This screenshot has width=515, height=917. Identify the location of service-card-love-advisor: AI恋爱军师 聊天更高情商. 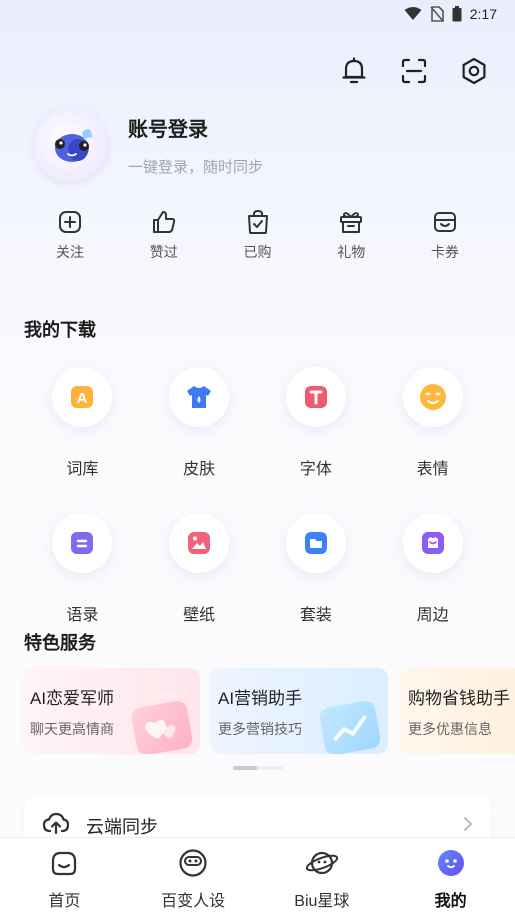
(111, 711).